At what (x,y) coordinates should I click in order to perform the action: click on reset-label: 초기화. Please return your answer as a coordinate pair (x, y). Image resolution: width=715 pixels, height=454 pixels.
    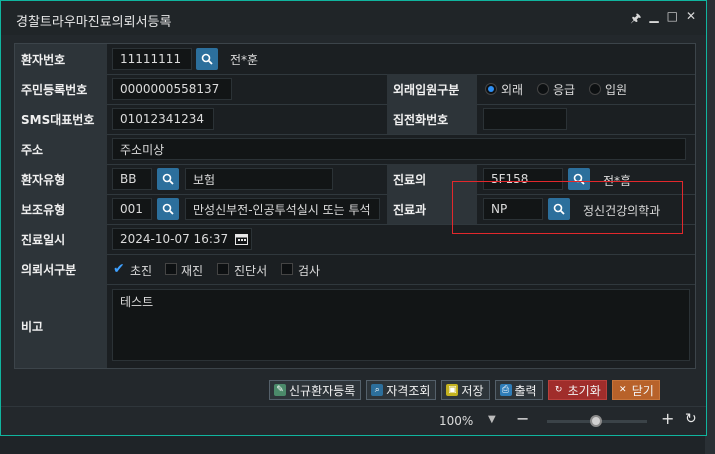
    Looking at the image, I should click on (584, 390).